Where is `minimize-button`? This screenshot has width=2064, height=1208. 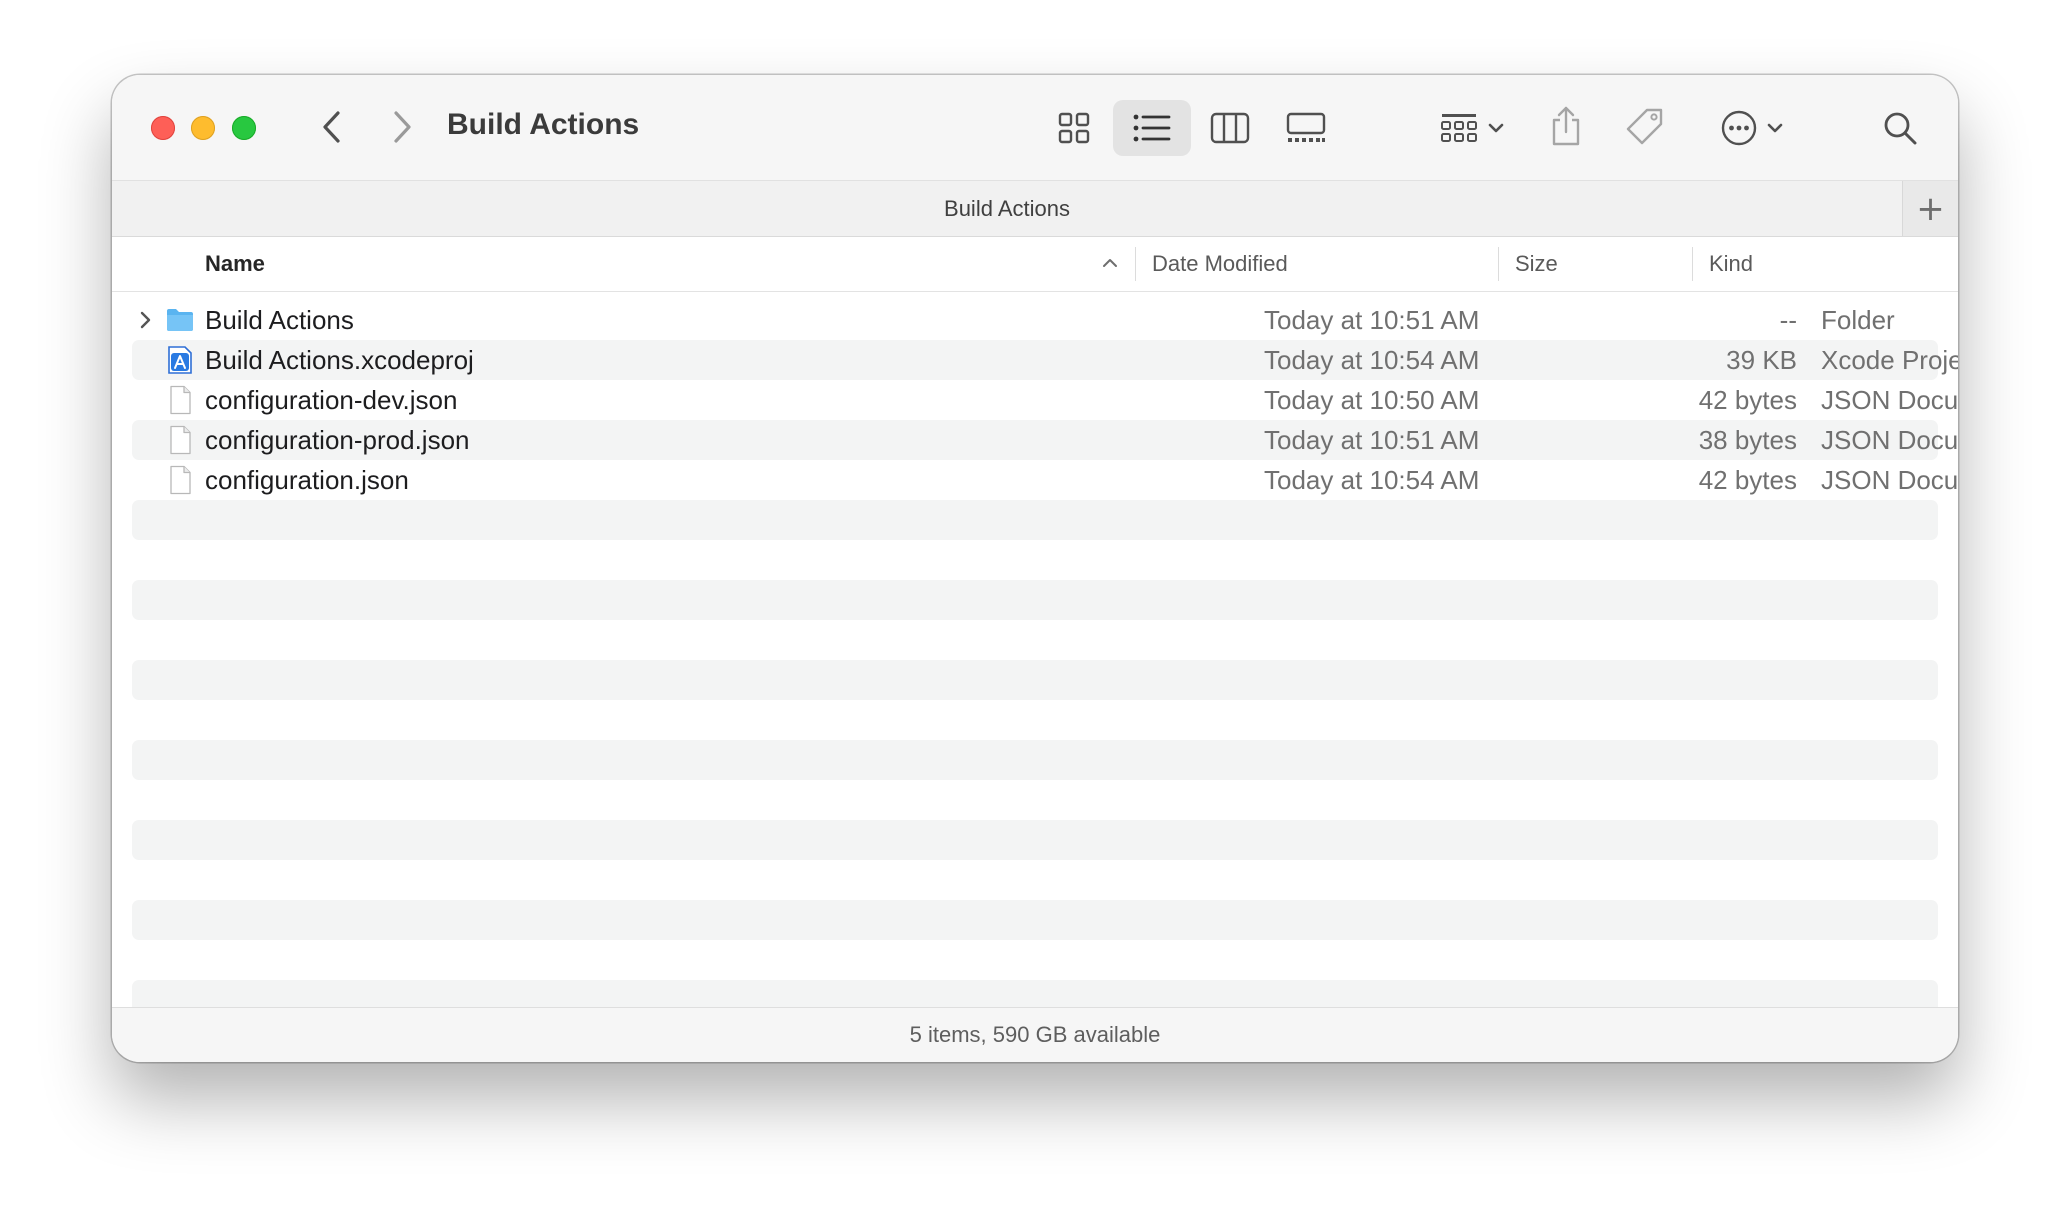 minimize-button is located at coordinates (203, 128).